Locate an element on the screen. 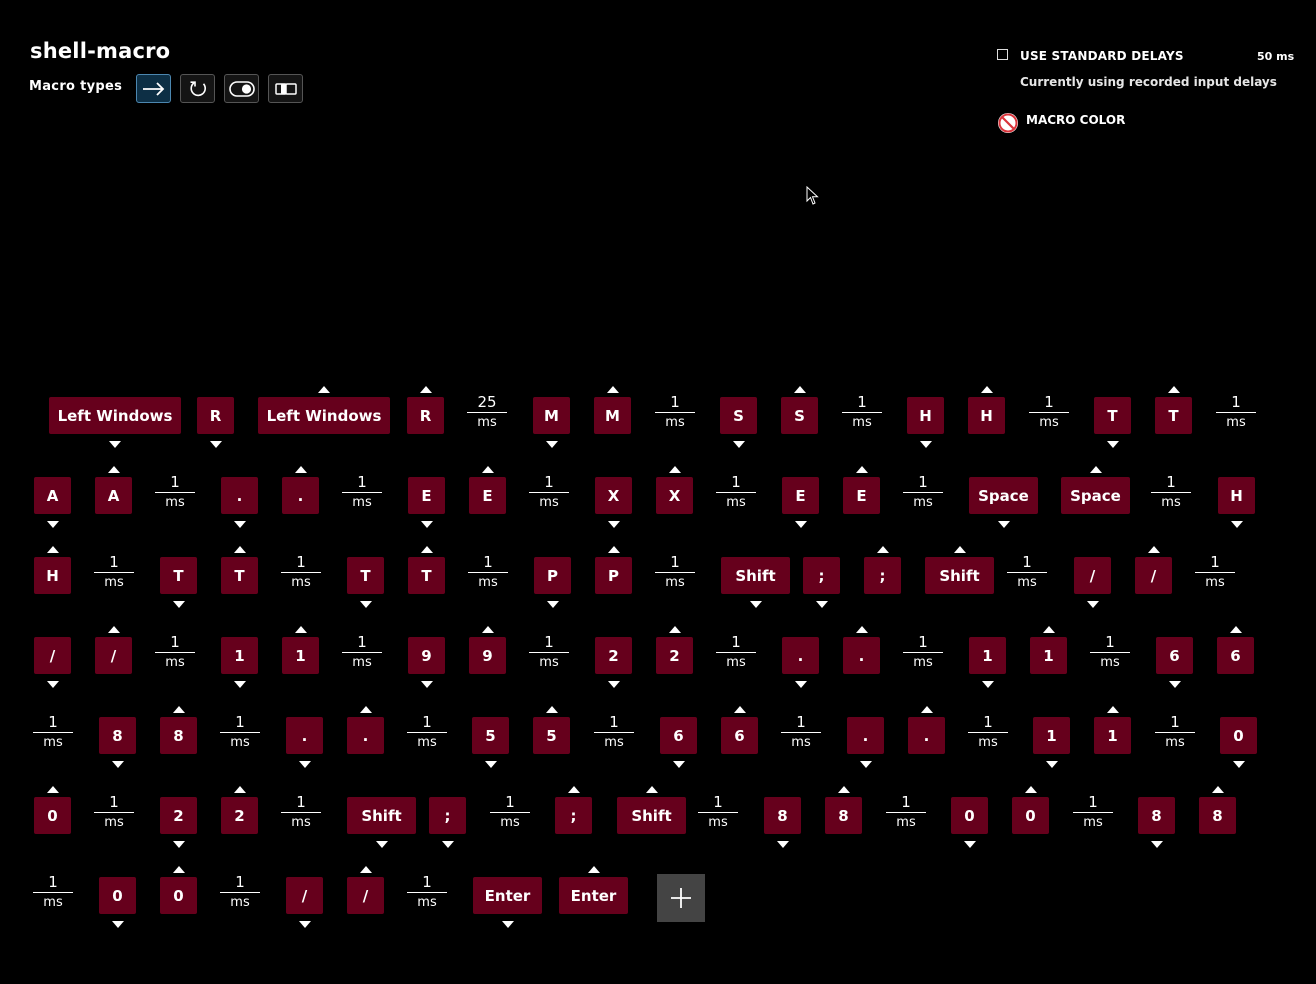  key-down-step: Left Windows is located at coordinates (115, 415).